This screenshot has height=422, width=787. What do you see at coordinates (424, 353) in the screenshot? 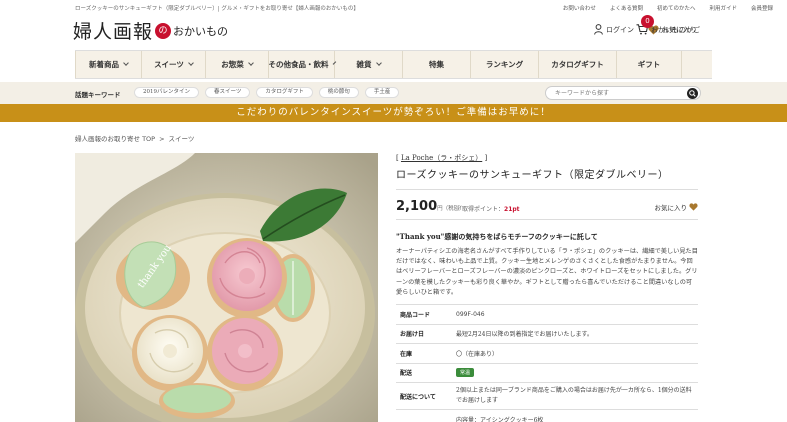
I see `spec-key: 在庫` at bounding box center [424, 353].